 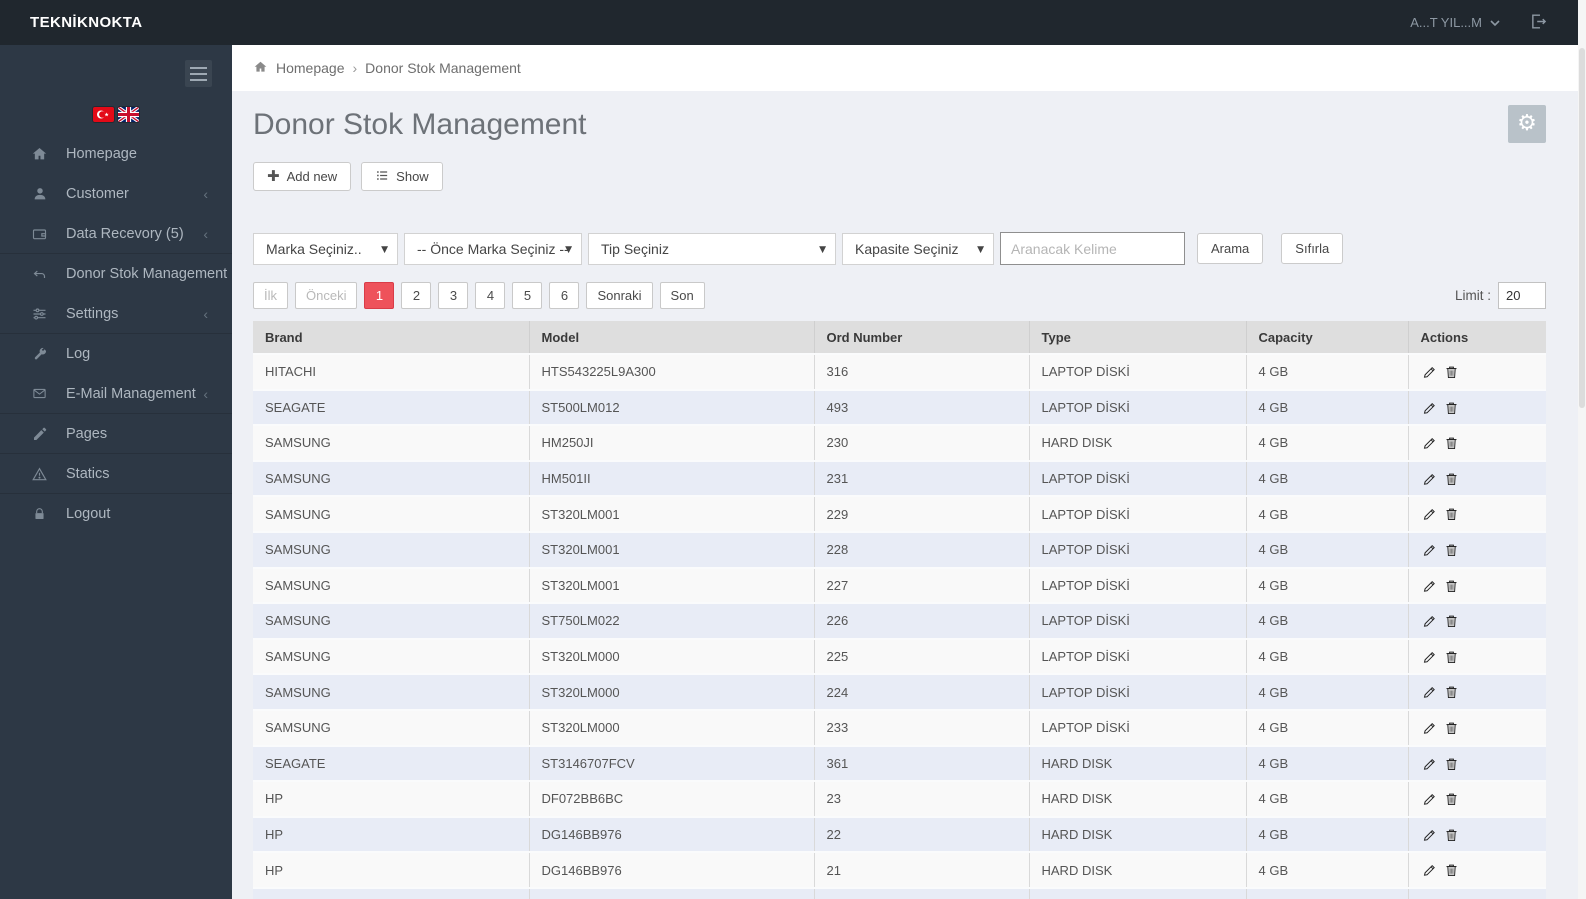 I want to click on chevron-left-icon: ‹, so click(x=205, y=233).